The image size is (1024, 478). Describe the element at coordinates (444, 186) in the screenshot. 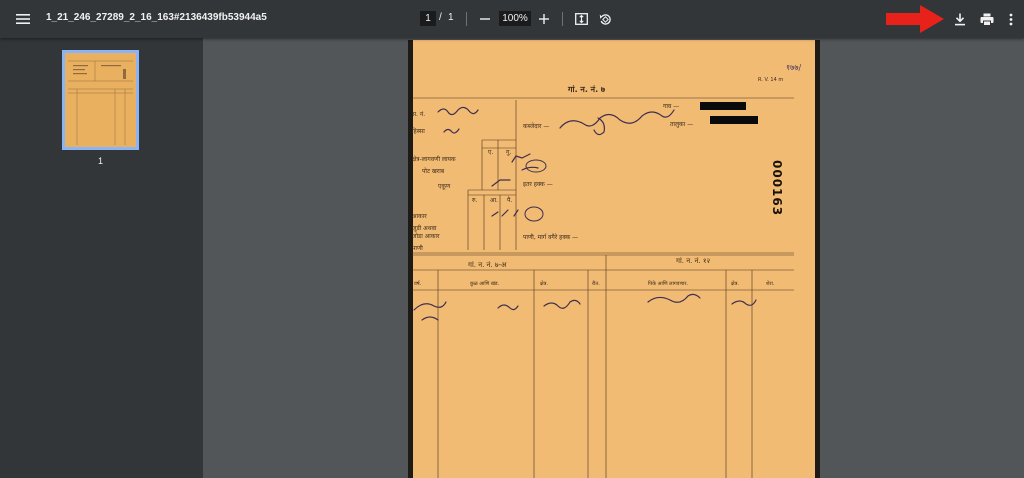

I see `total-label: एकूण` at that location.